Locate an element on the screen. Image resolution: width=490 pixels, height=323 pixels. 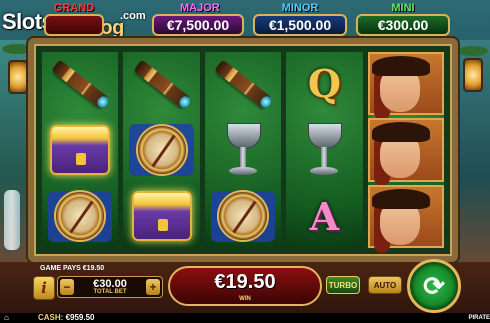
info-button: i is located at coordinates (44, 288).